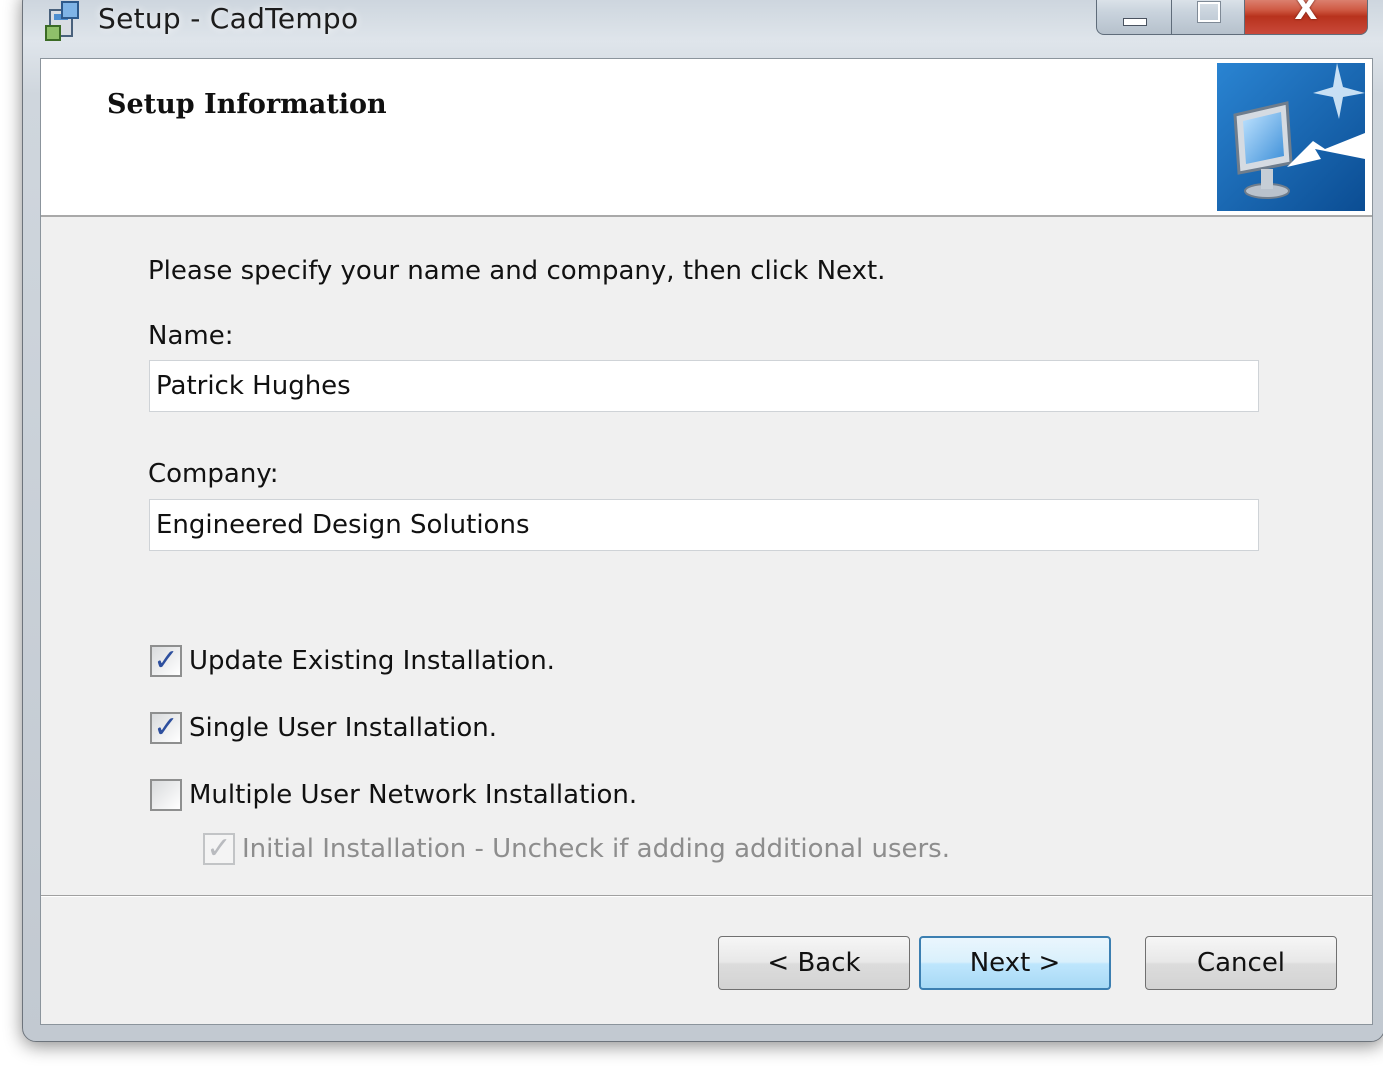 This screenshot has width=1383, height=1075. I want to click on company-label: Company:, so click(213, 474).